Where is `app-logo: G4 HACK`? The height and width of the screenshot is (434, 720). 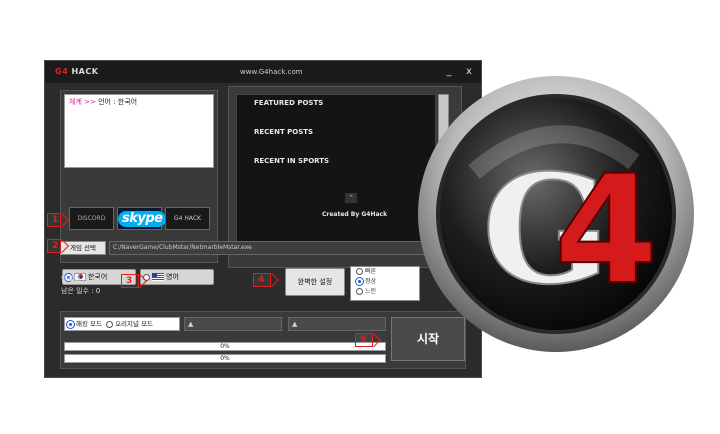
app-logo: G4 HACK is located at coordinates (77, 71).